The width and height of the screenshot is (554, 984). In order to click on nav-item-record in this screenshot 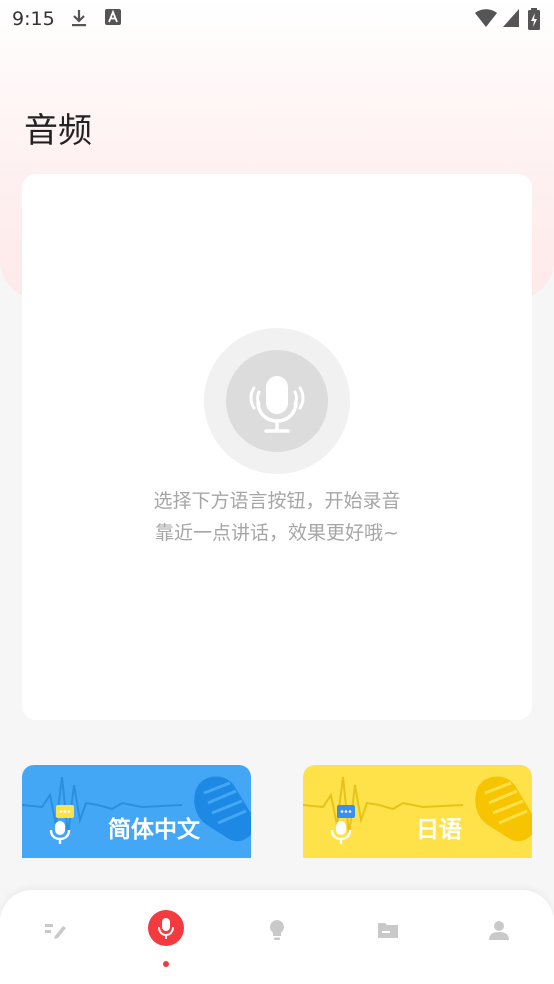, I will do `click(166, 928)`.